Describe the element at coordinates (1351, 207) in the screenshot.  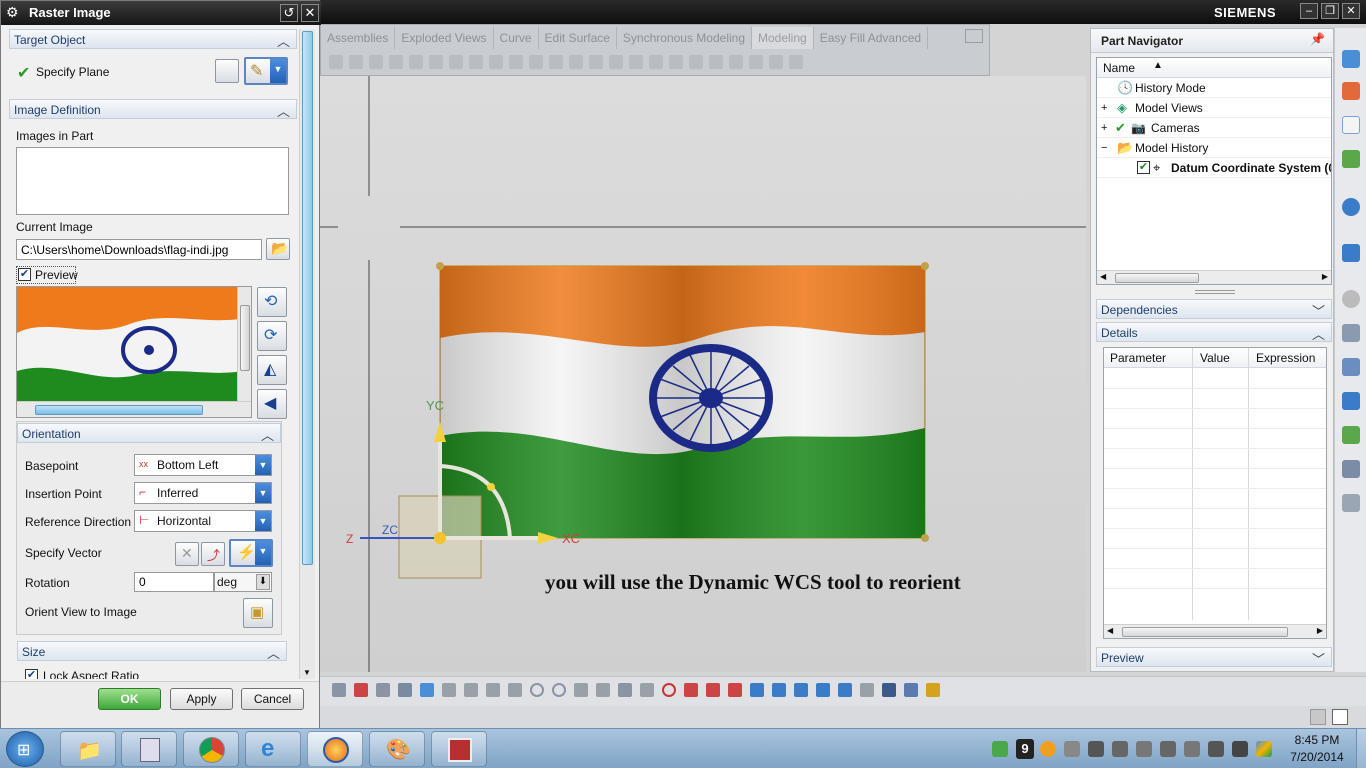
I see `web-browser-icon` at that location.